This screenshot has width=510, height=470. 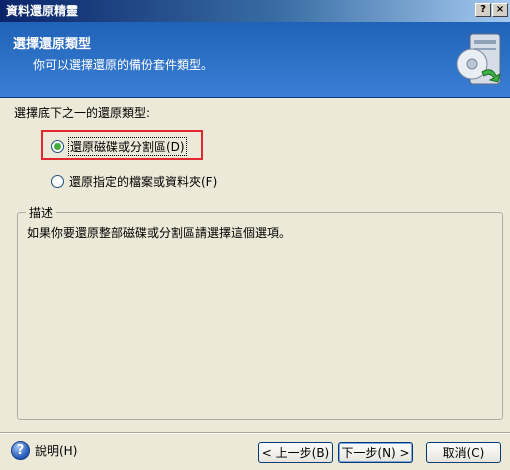 What do you see at coordinates (500, 10) in the screenshot?
I see `close-button: ×` at bounding box center [500, 10].